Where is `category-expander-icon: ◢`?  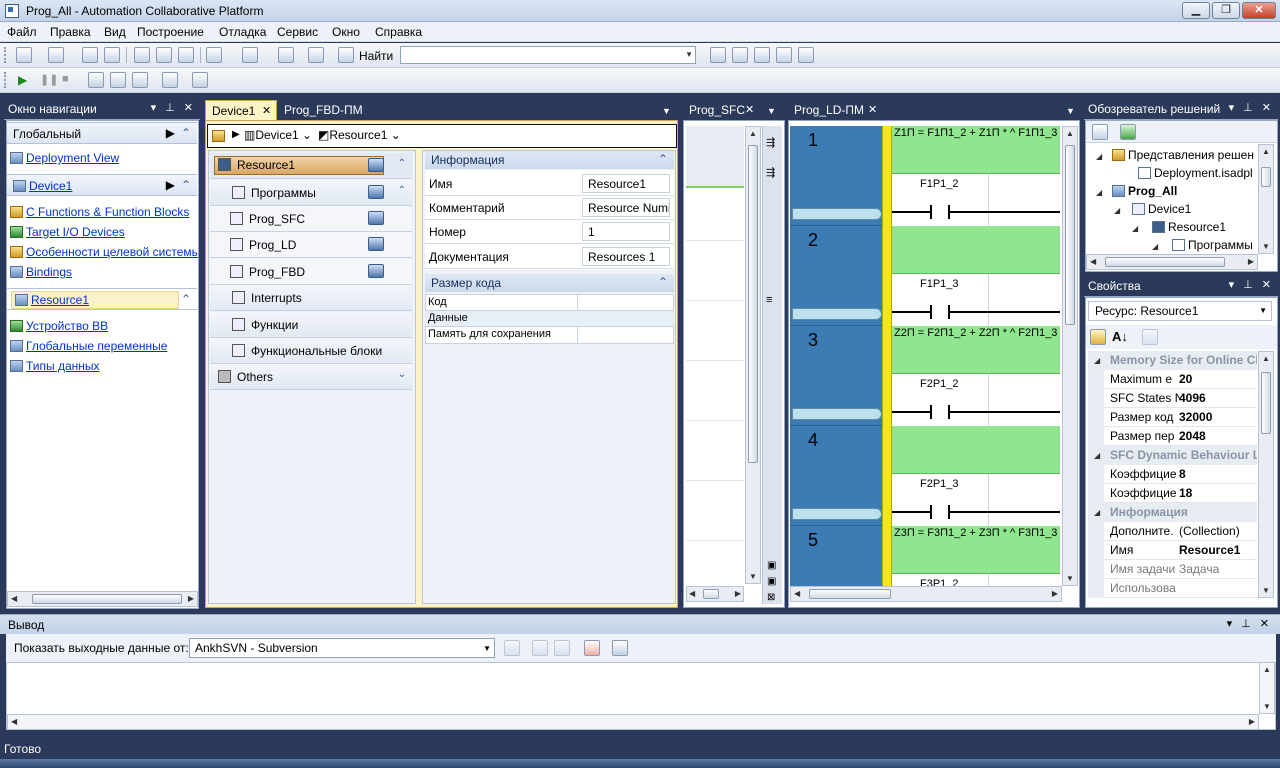
category-expander-icon: ◢ is located at coordinates (1097, 512).